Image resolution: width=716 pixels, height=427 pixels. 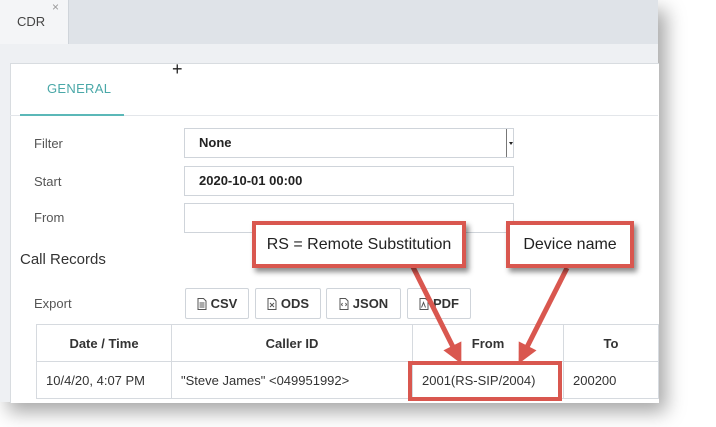 What do you see at coordinates (370, 303) in the screenshot?
I see `export-json-label: JSON` at bounding box center [370, 303].